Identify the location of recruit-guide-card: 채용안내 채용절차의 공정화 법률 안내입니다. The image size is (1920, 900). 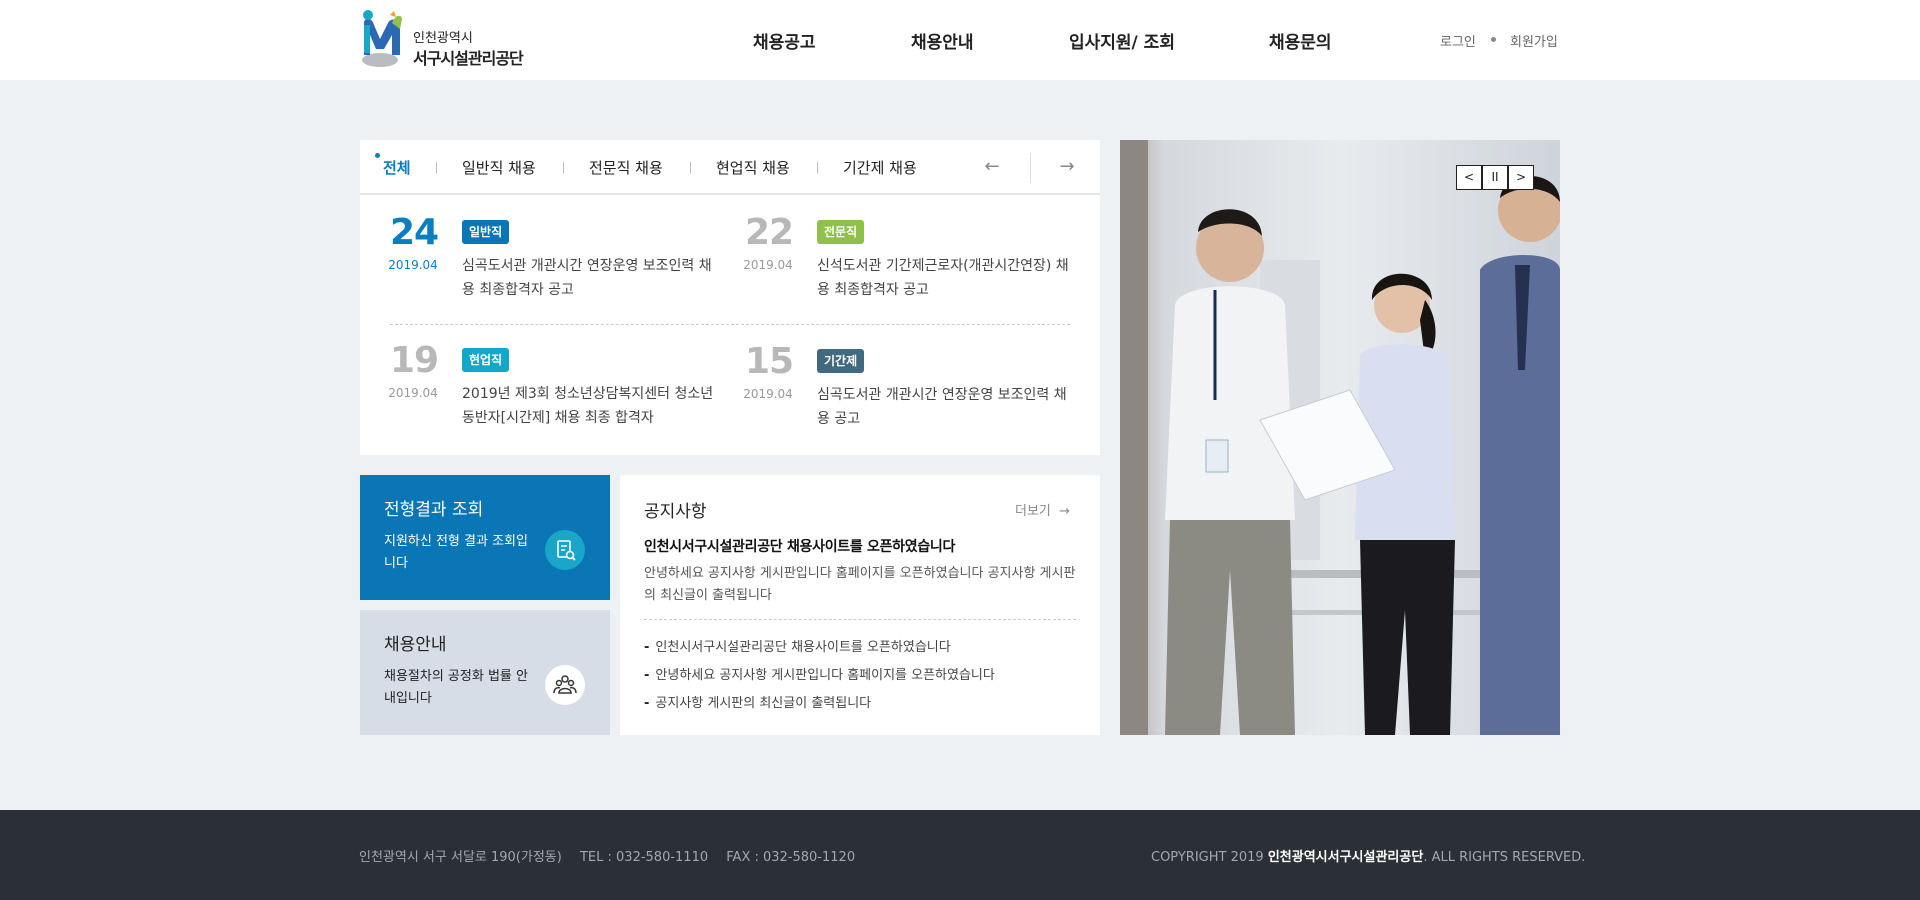
(485, 672).